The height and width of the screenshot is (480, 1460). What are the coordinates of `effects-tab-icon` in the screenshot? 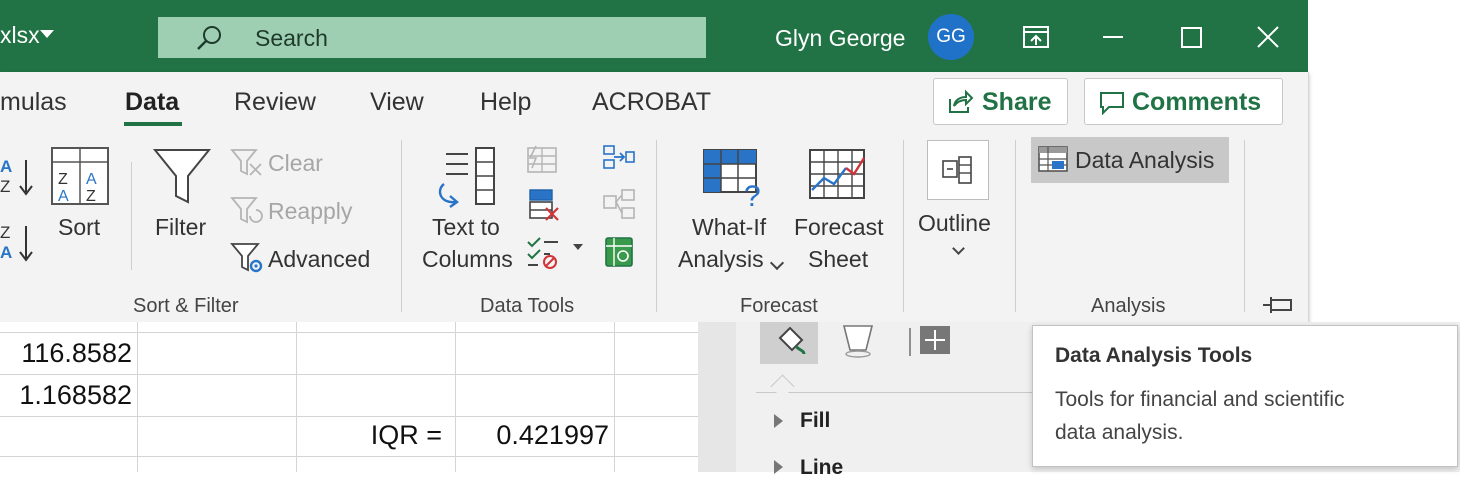 It's located at (858, 342).